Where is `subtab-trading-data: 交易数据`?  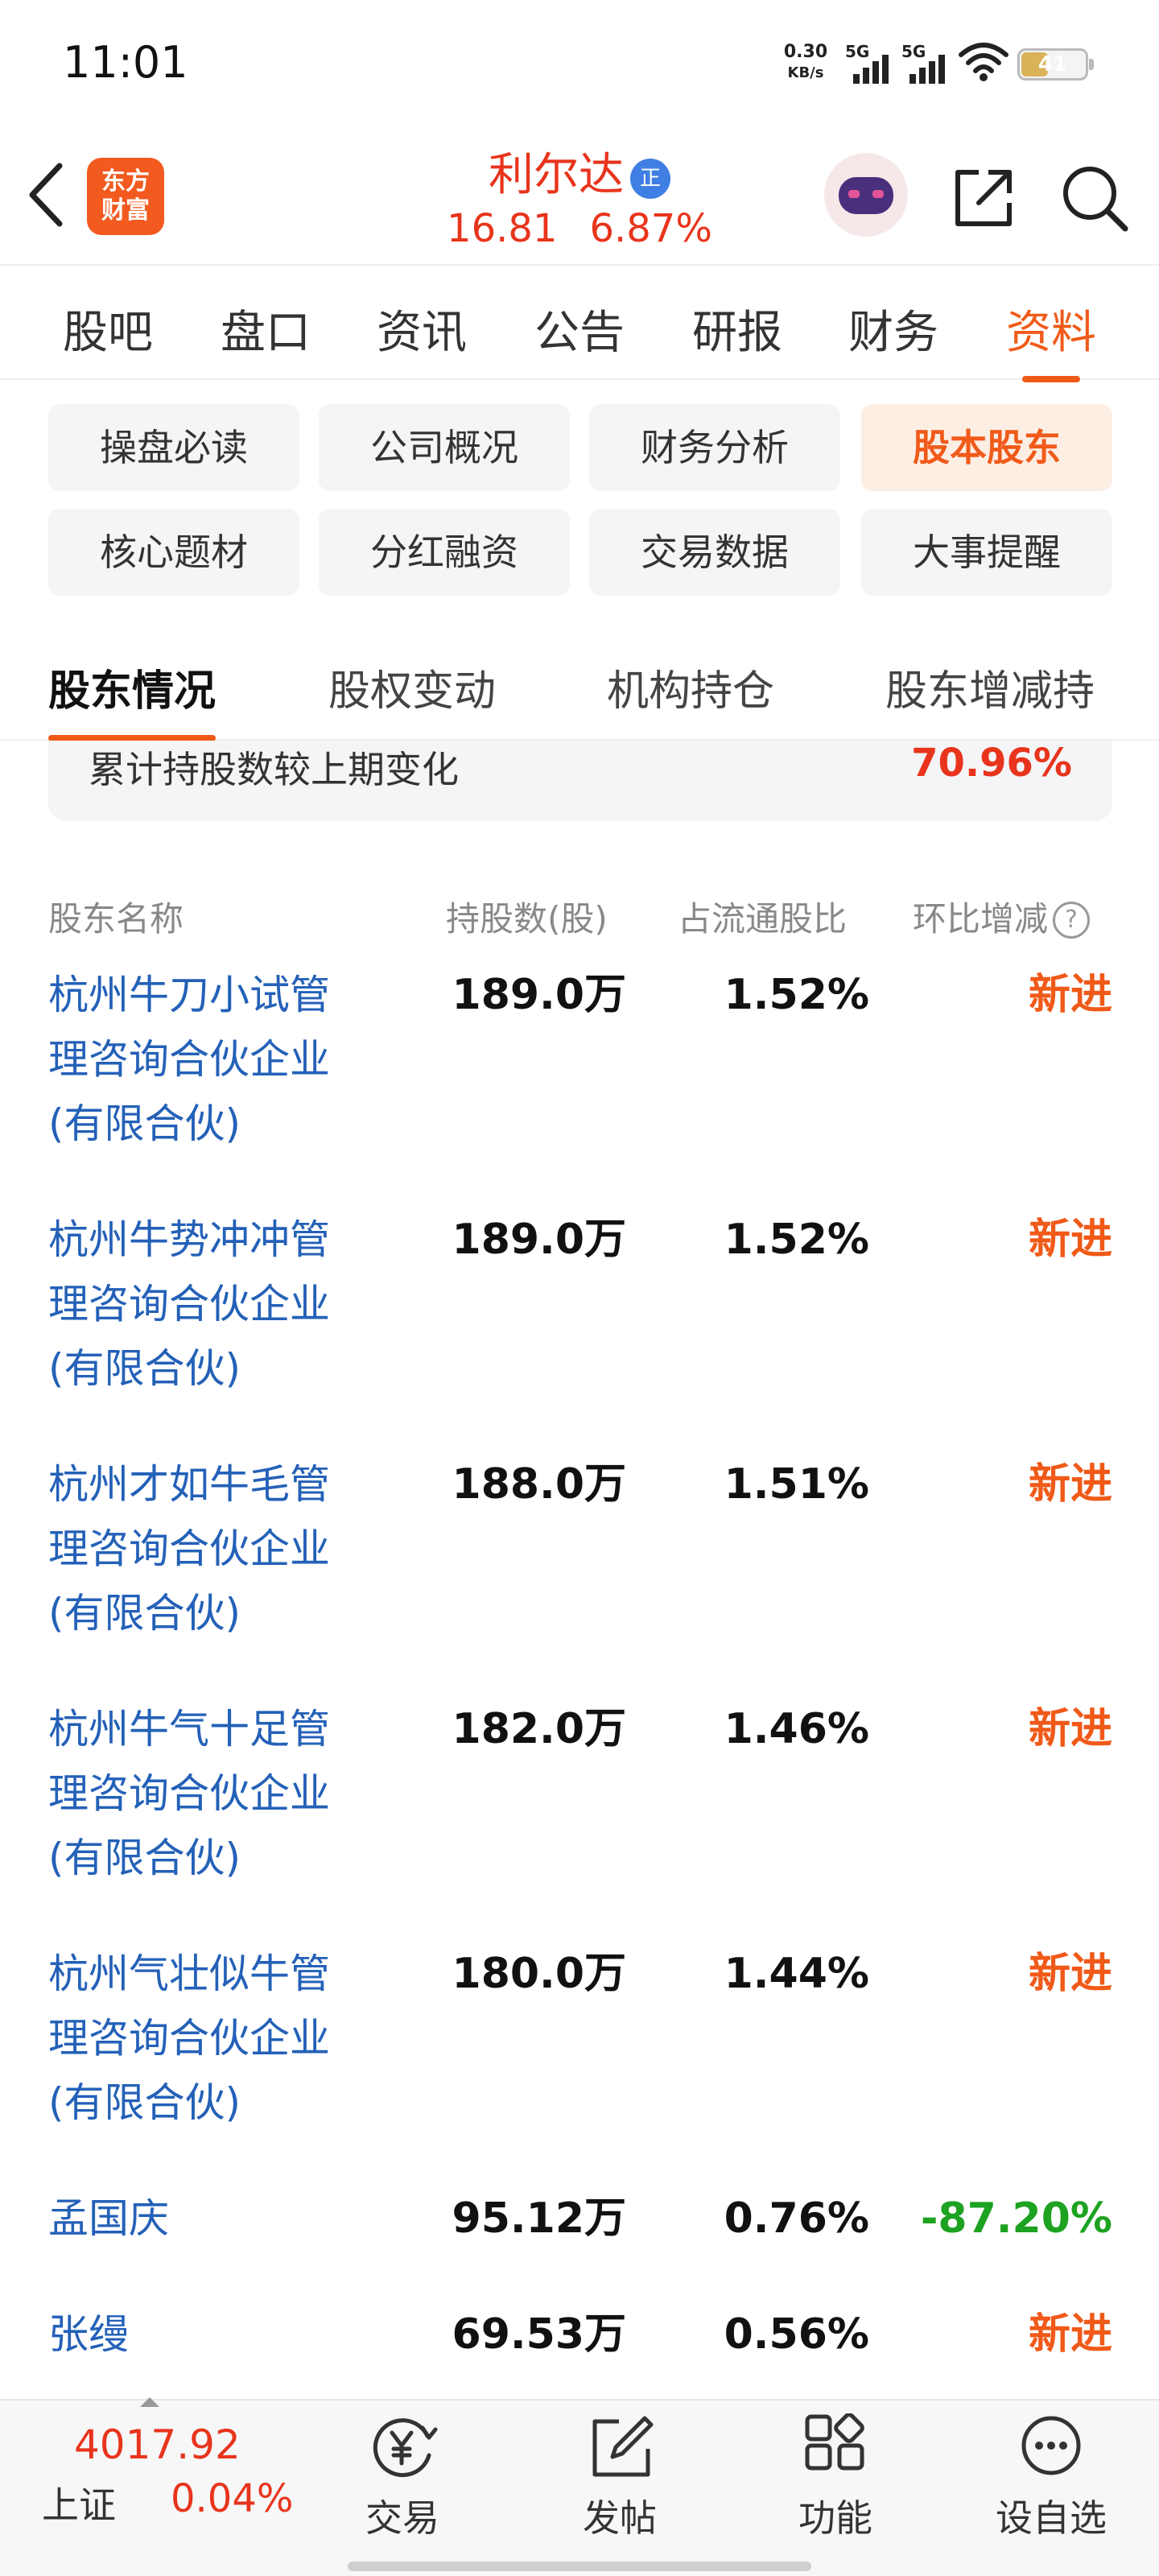 subtab-trading-data: 交易数据 is located at coordinates (714, 552).